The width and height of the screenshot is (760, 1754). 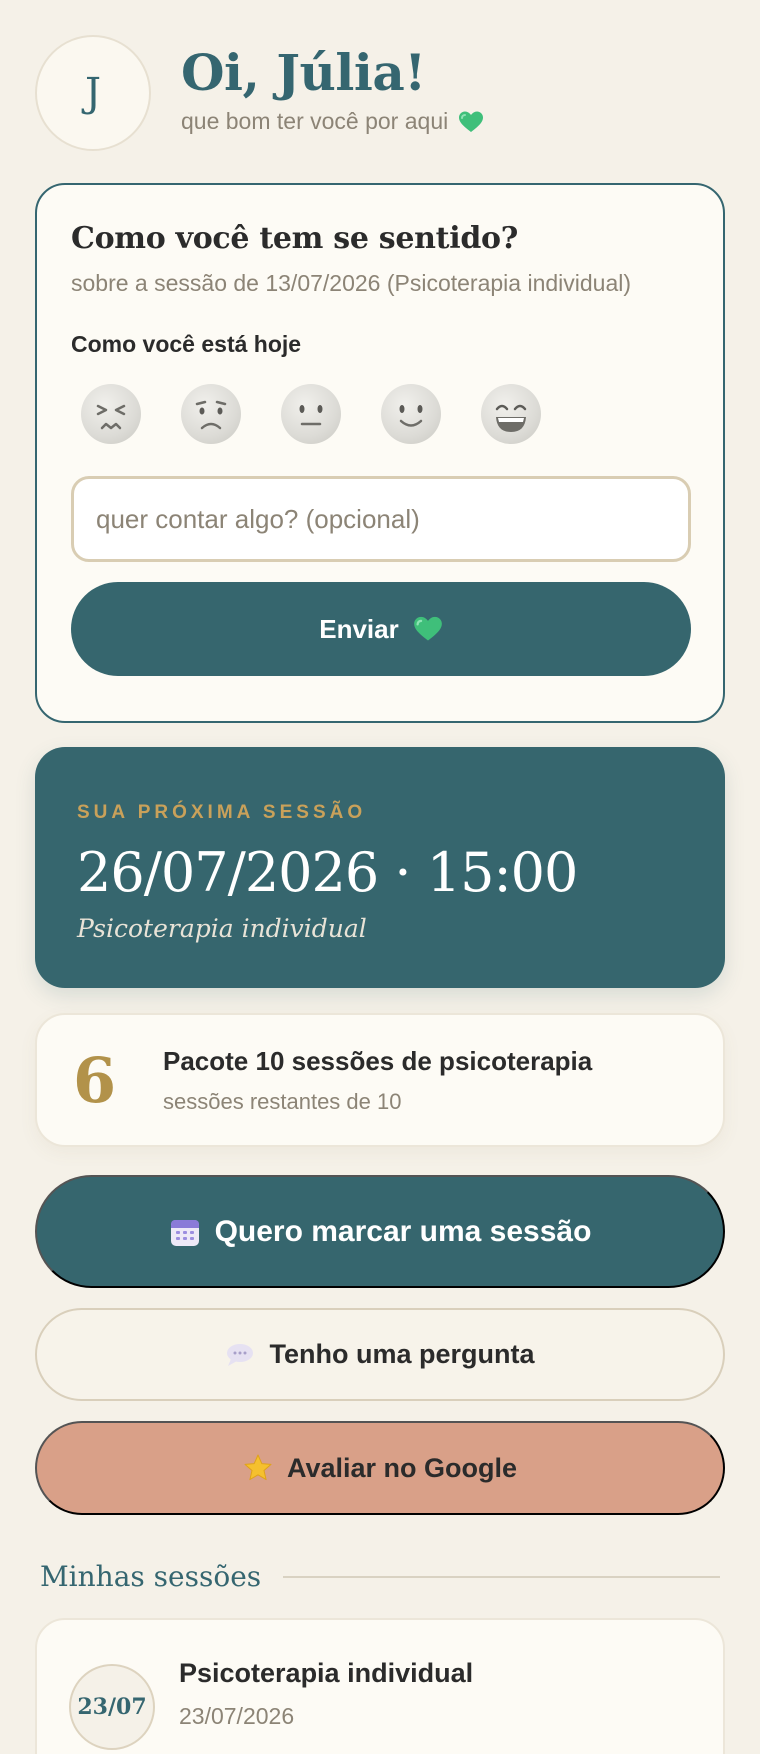 I want to click on google-review-button: Avaliar no Google, so click(x=380, y=1468).